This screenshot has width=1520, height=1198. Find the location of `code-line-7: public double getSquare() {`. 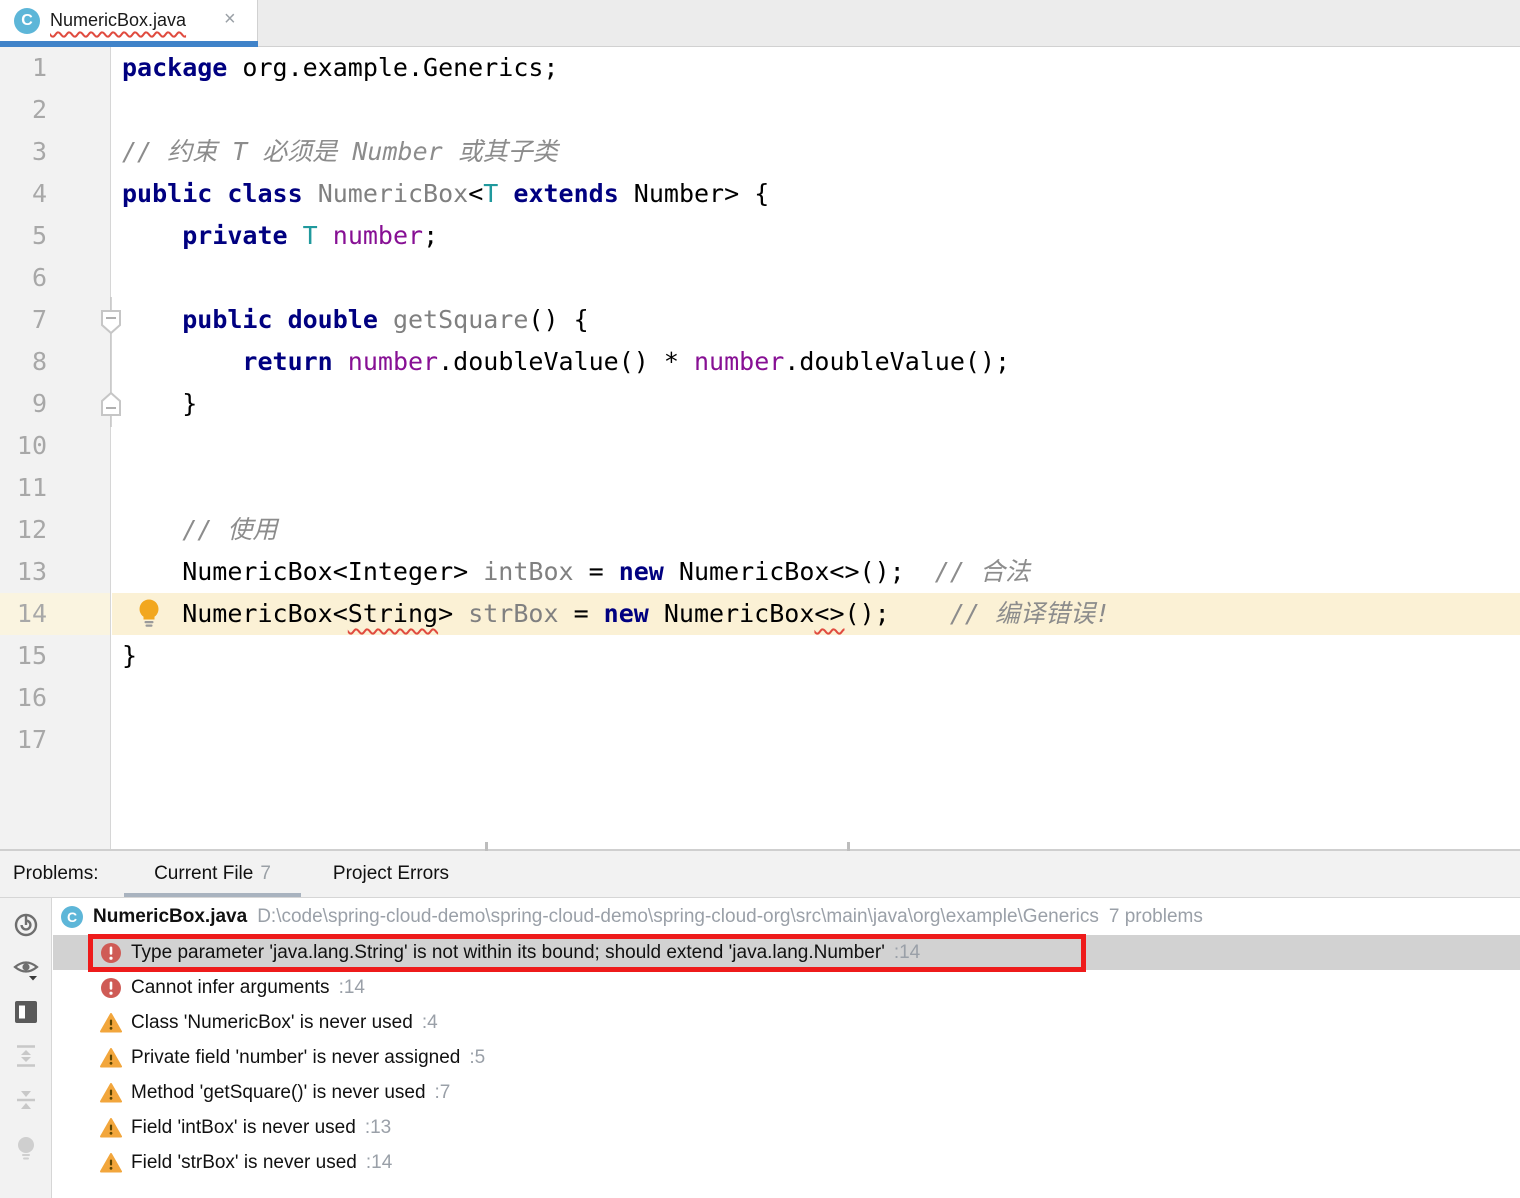

code-line-7: public double getSquare() { is located at coordinates (816, 320).